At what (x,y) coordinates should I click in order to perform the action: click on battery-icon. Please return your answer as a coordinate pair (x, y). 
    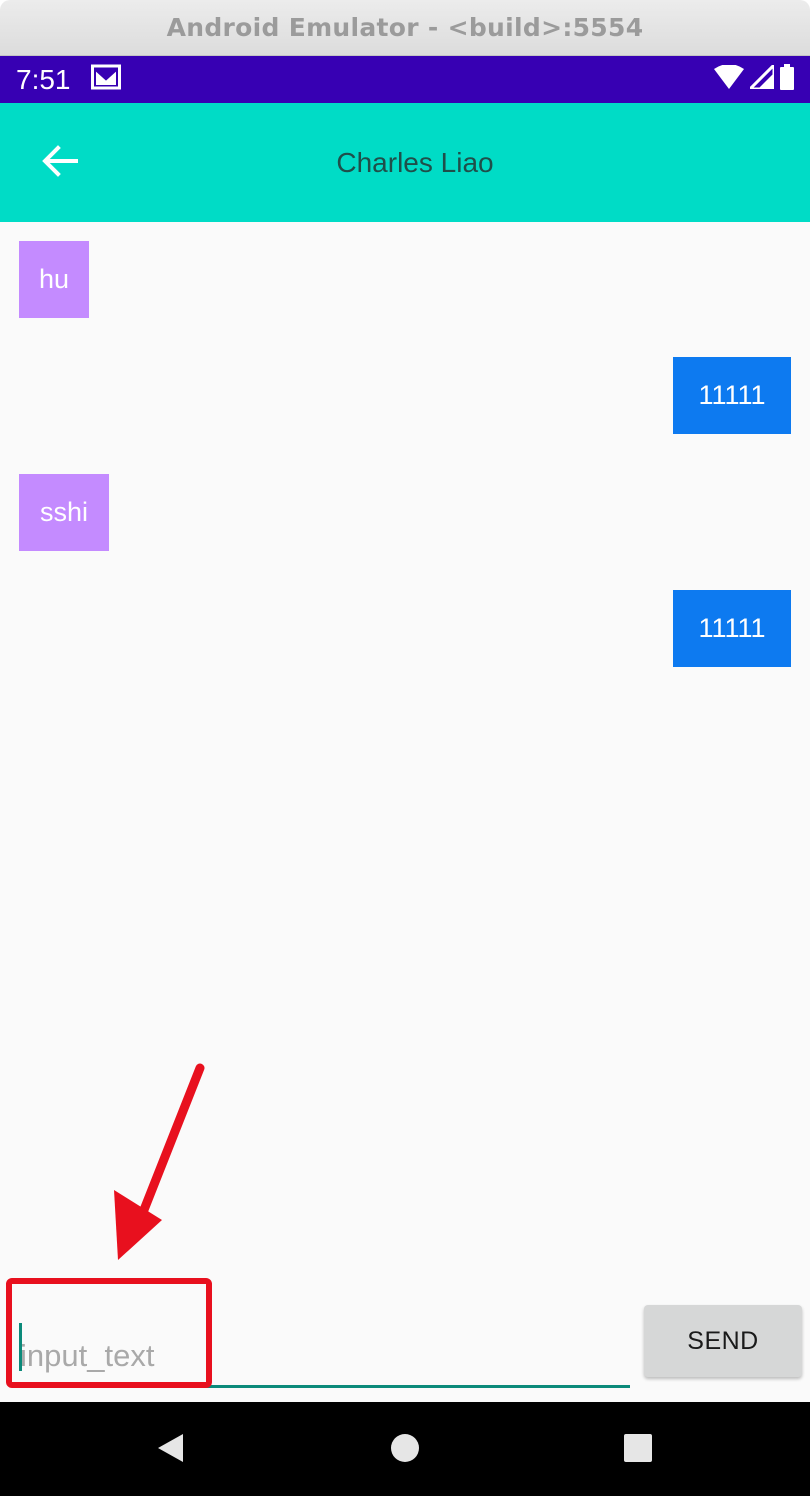
    Looking at the image, I should click on (787, 79).